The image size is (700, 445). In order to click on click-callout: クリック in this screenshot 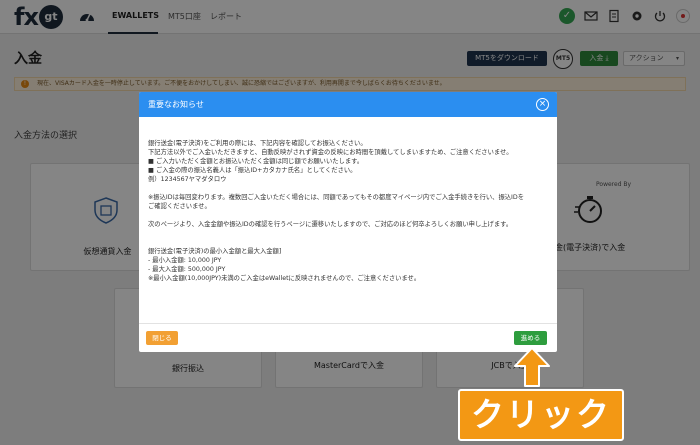, I will do `click(541, 415)`.